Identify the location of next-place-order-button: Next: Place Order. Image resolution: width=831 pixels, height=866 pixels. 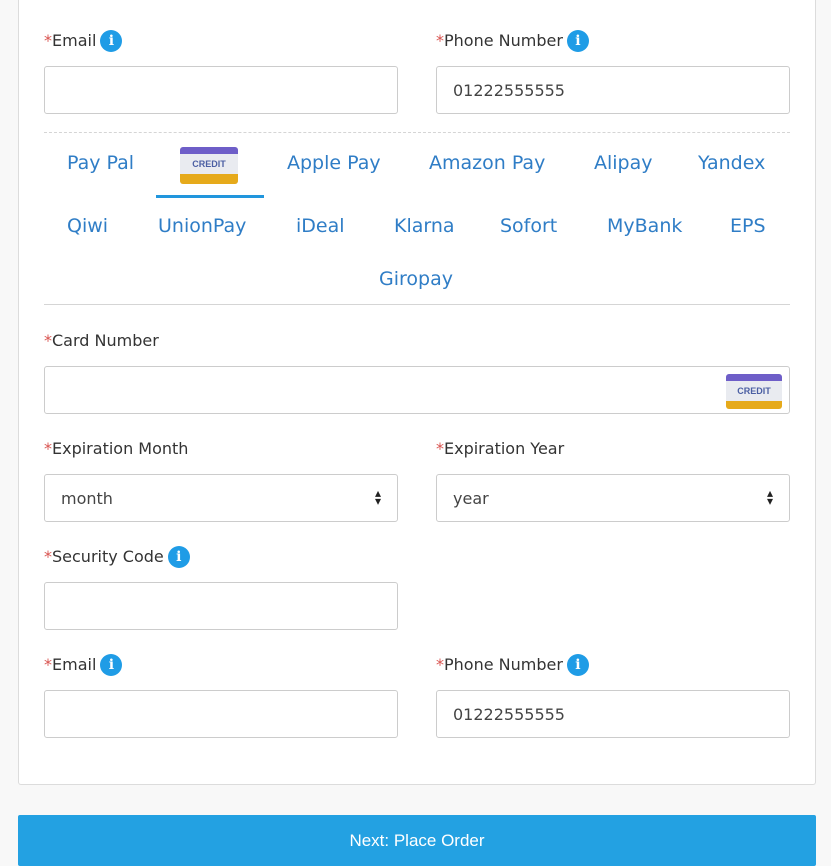
(417, 840).